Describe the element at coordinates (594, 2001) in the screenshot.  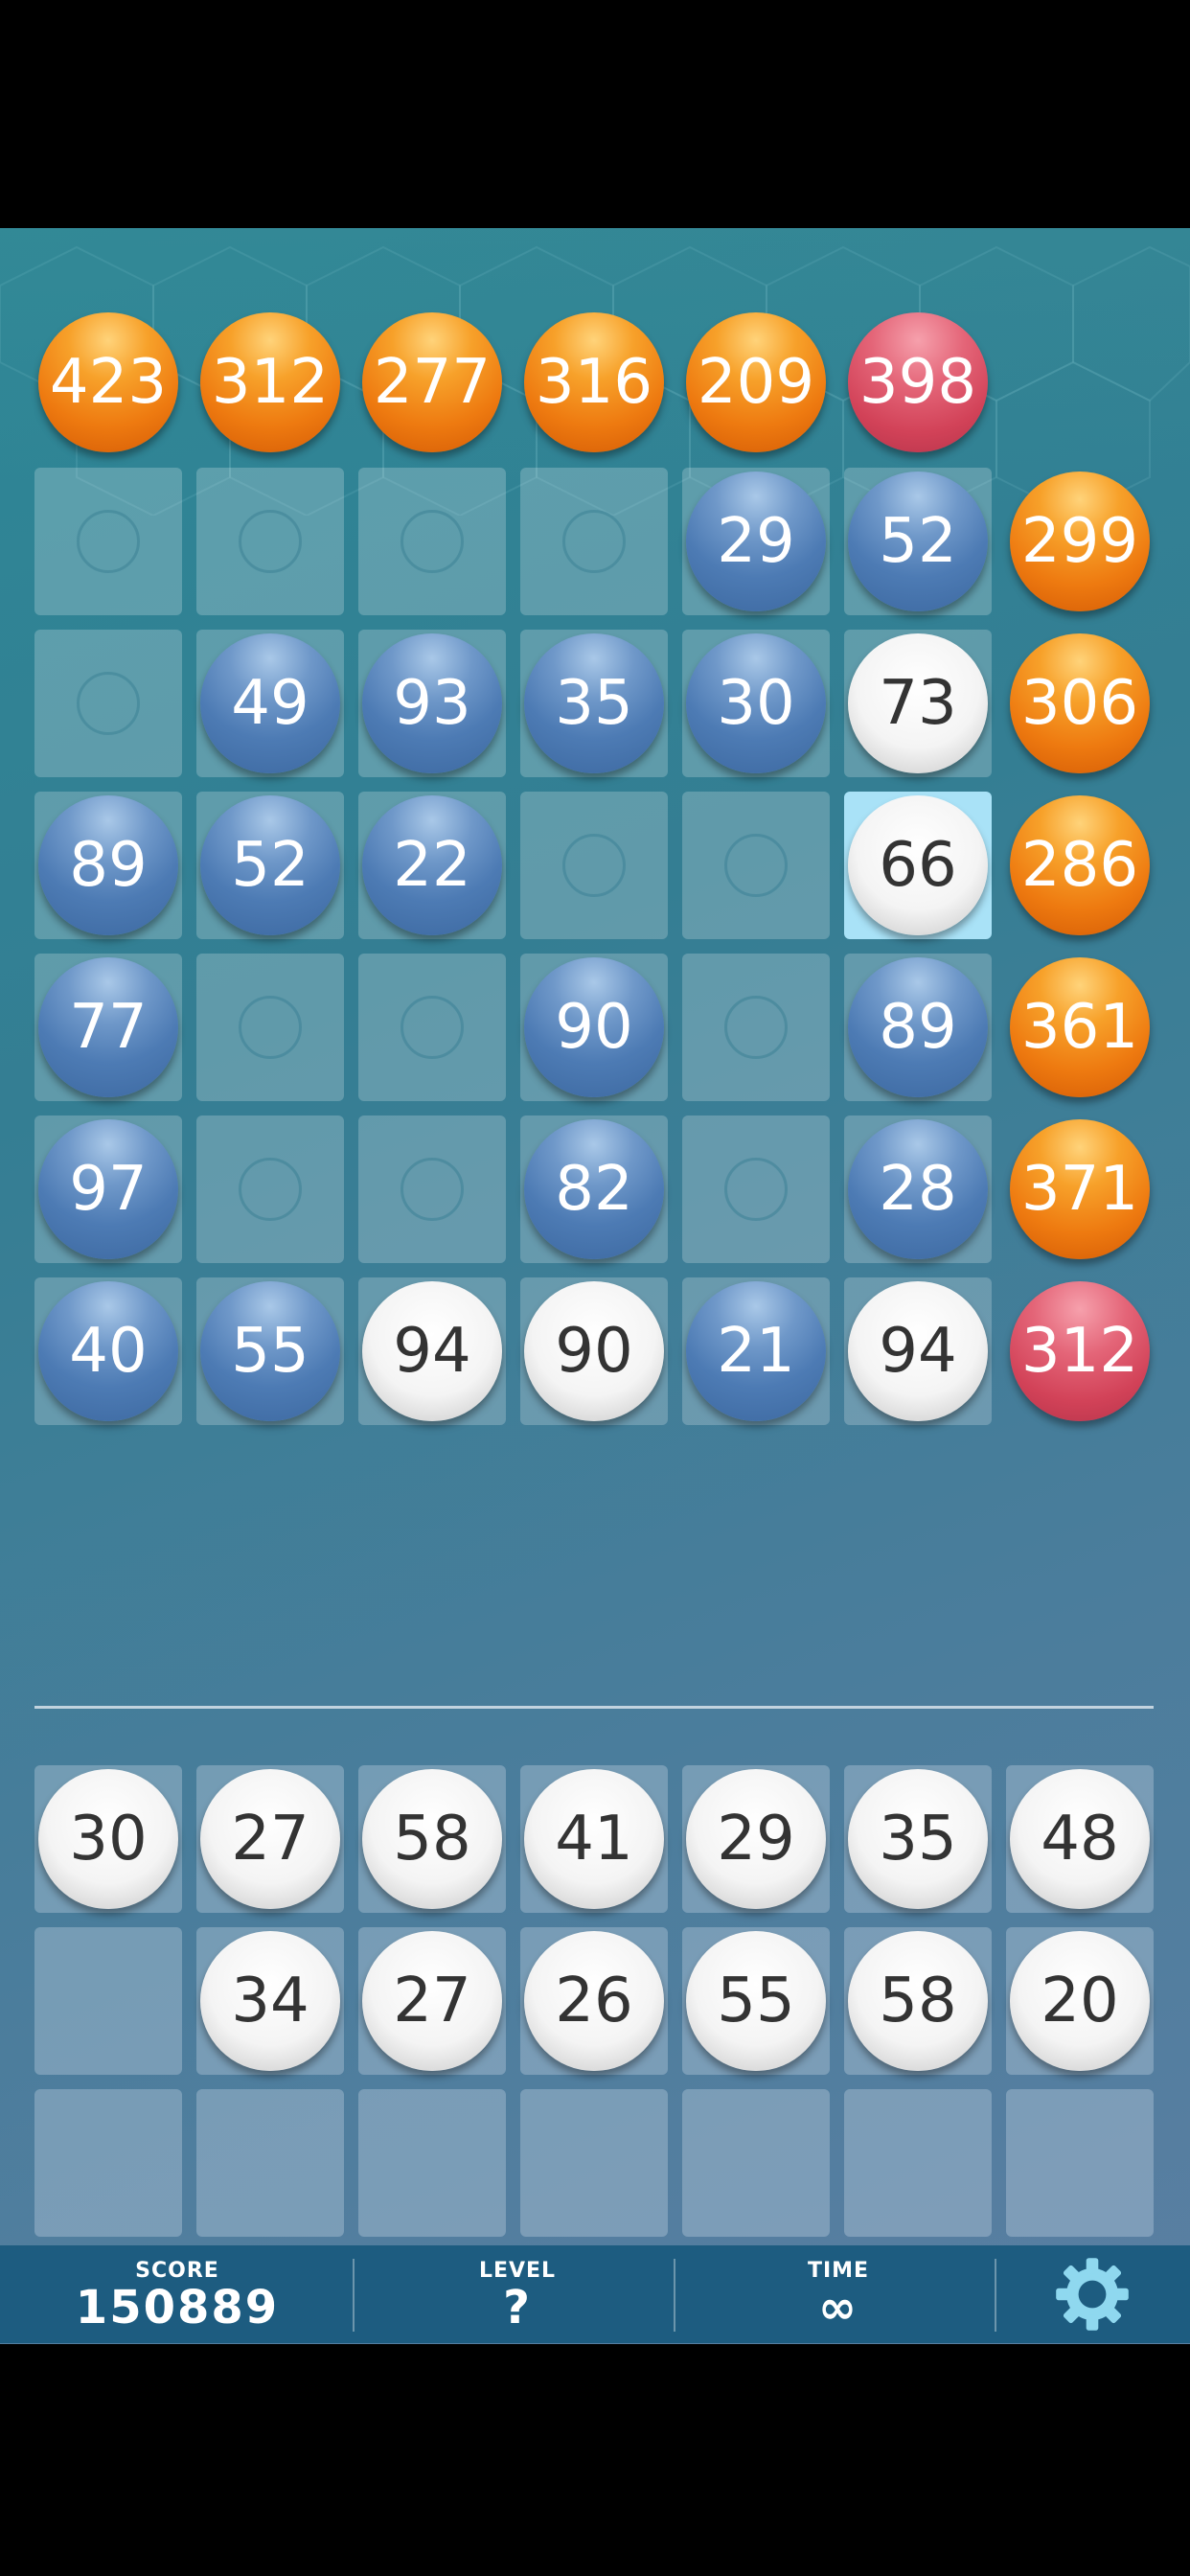
I see `tray-ball: 26` at that location.